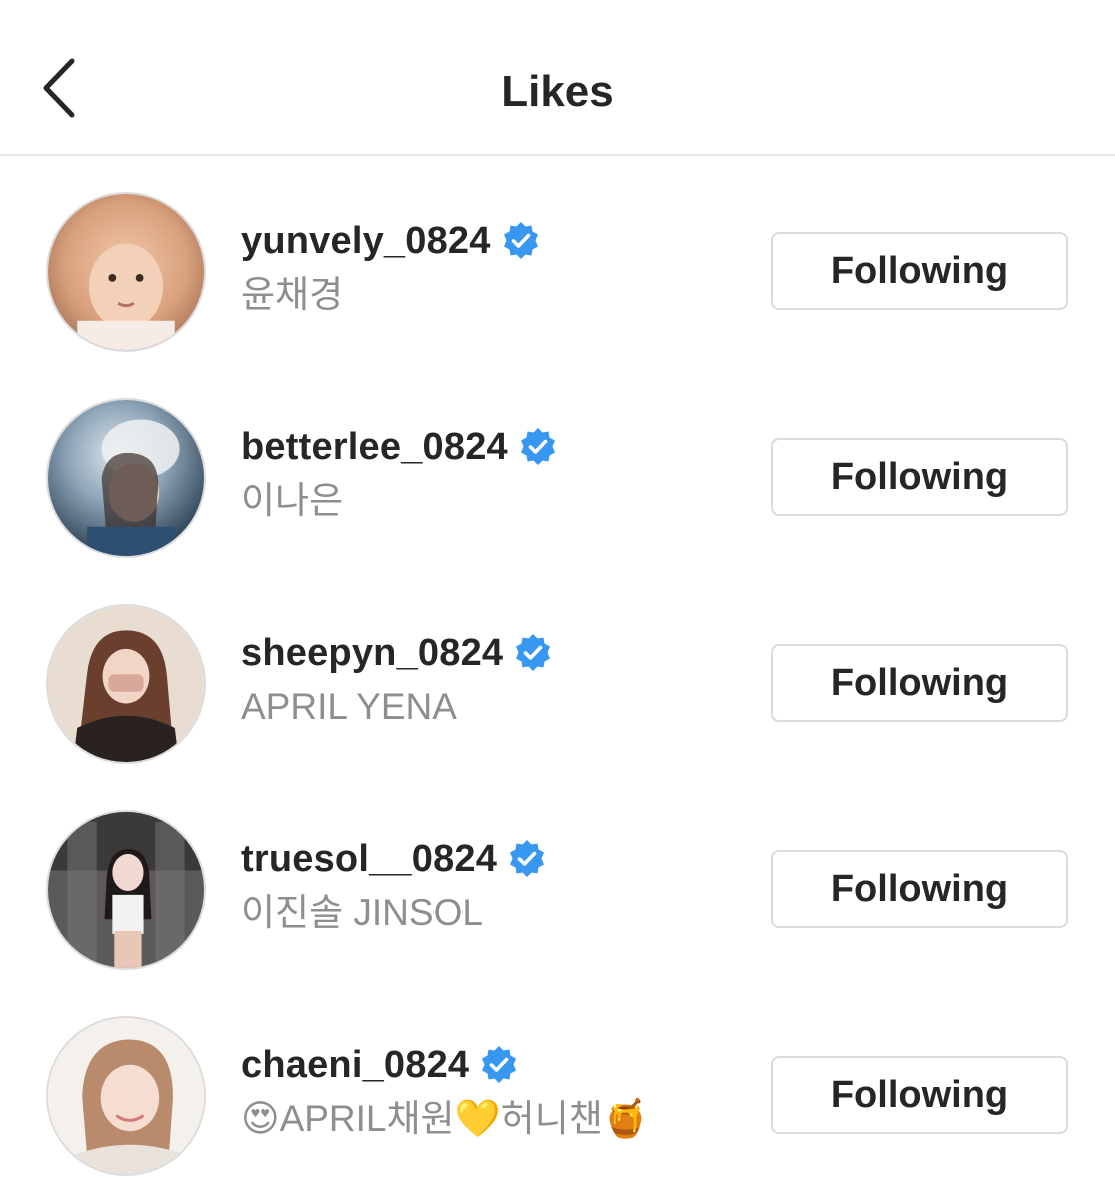  Describe the element at coordinates (362, 912) in the screenshot. I see `full-name: 이진솔 JINSOL` at that location.